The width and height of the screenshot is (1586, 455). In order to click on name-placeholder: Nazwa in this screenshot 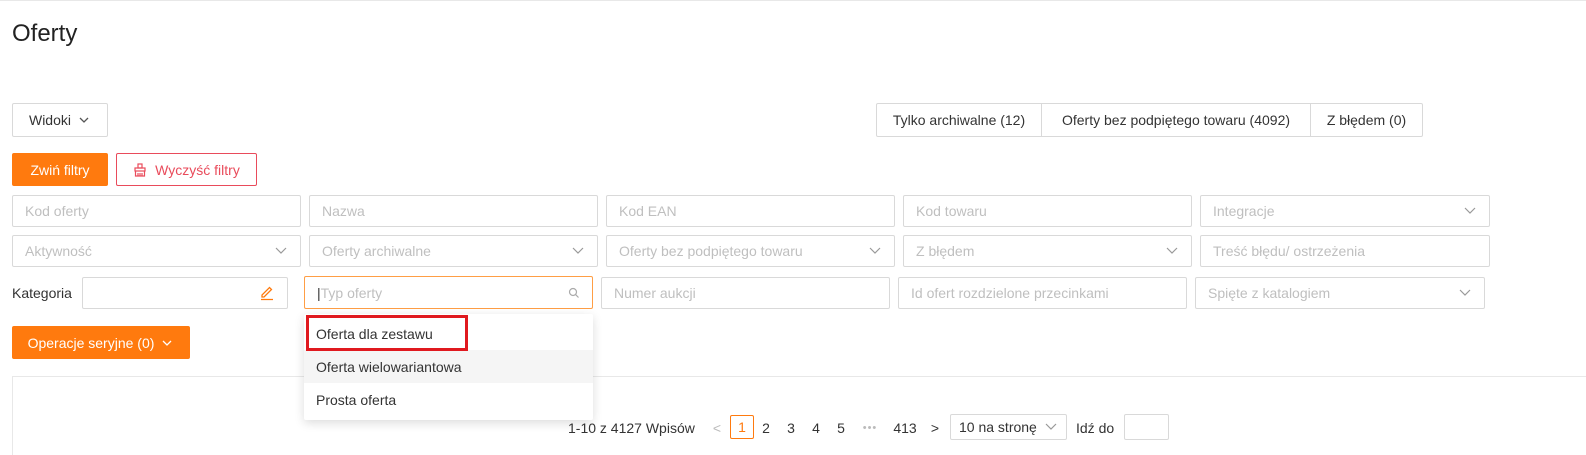, I will do `click(343, 211)`.